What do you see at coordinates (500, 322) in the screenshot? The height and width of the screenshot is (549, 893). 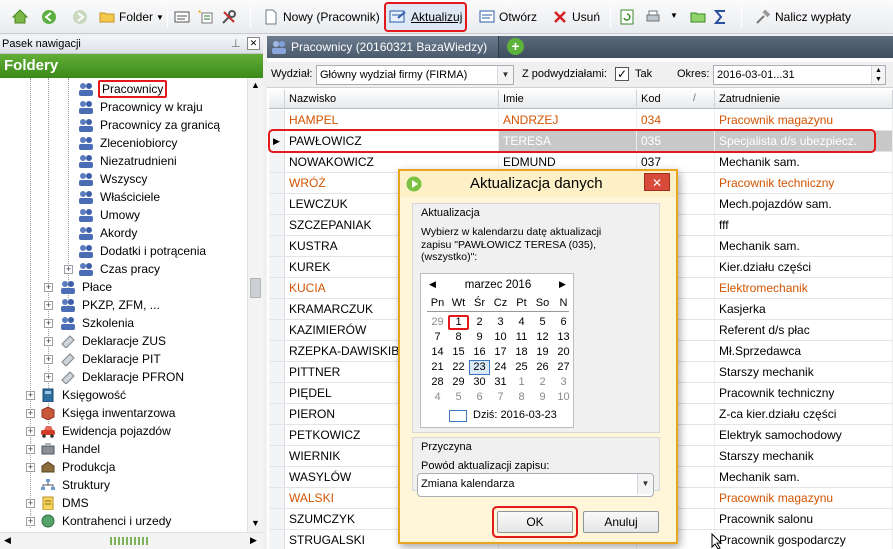 I see `calendar-day: 3` at bounding box center [500, 322].